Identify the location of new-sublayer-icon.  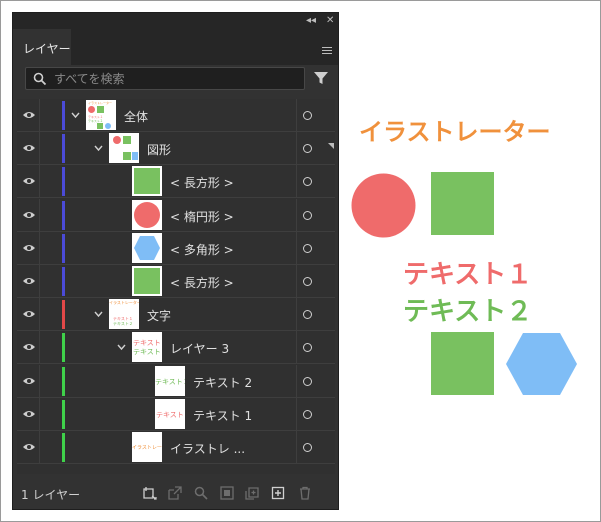
(252, 493).